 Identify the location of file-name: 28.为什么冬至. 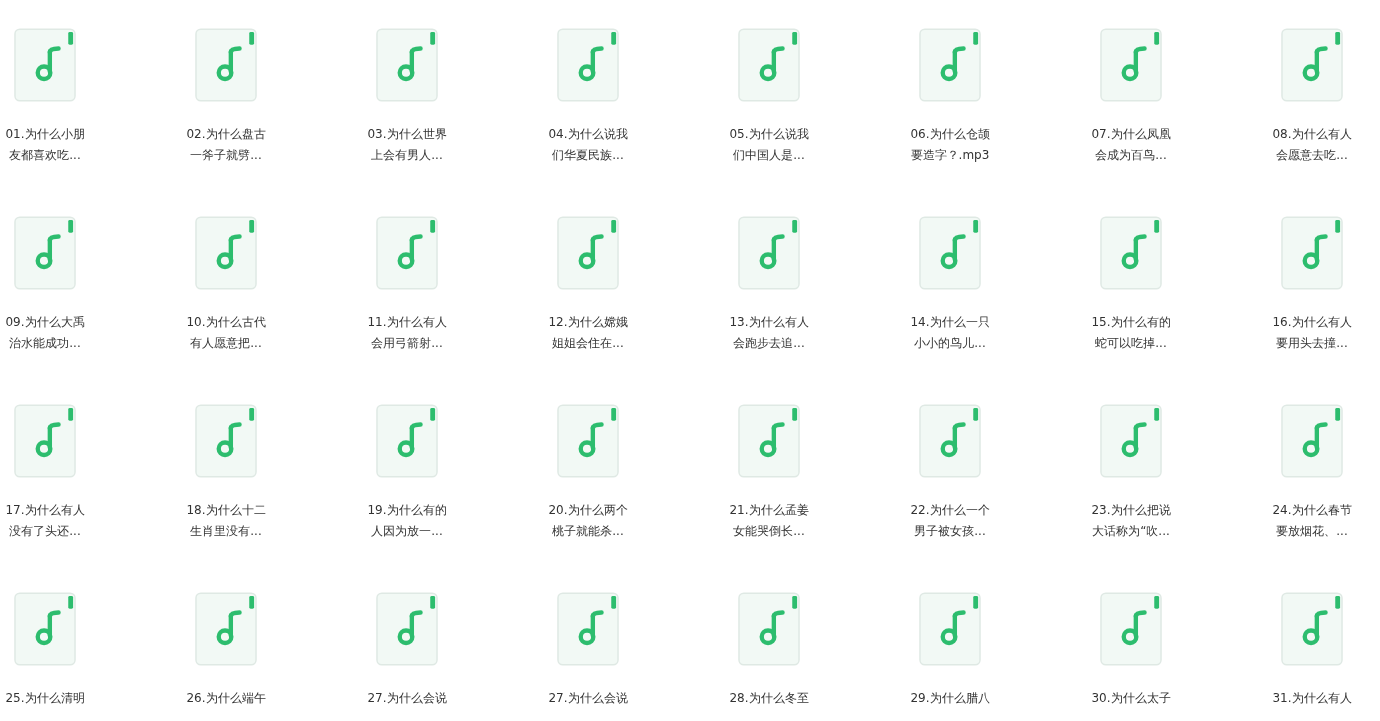
(769, 698).